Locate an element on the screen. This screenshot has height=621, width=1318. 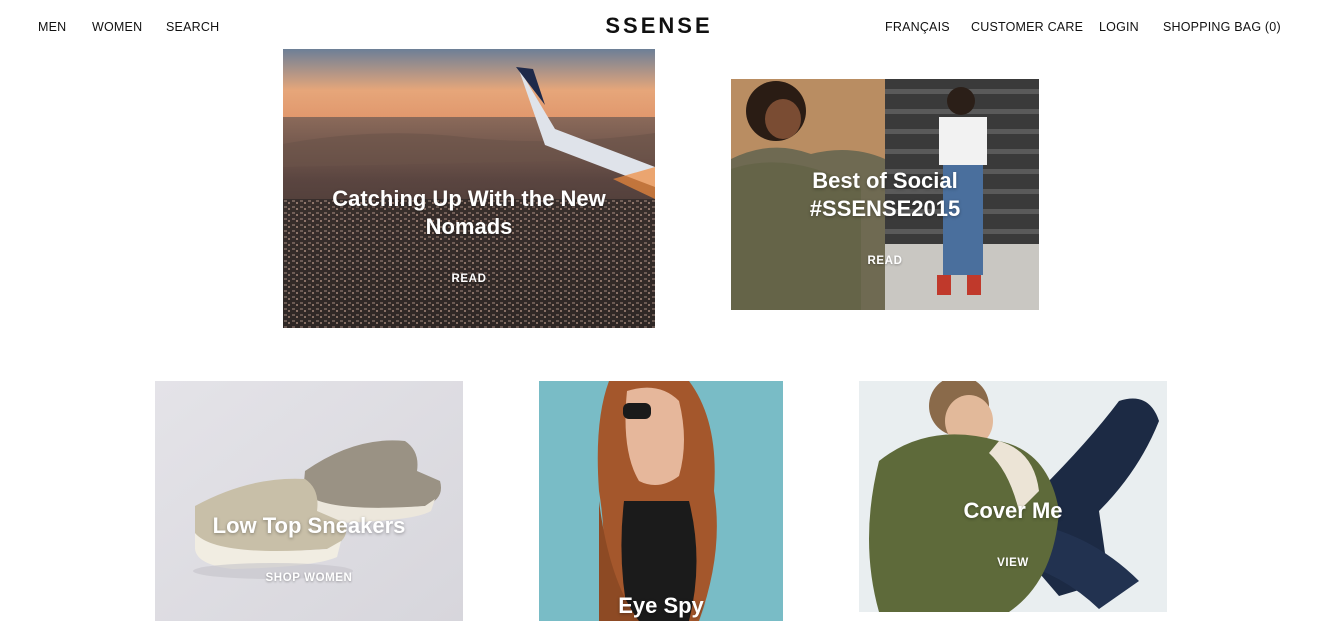
product-tile-cover-me: Cover Me VIEW is located at coordinates (1013, 496).